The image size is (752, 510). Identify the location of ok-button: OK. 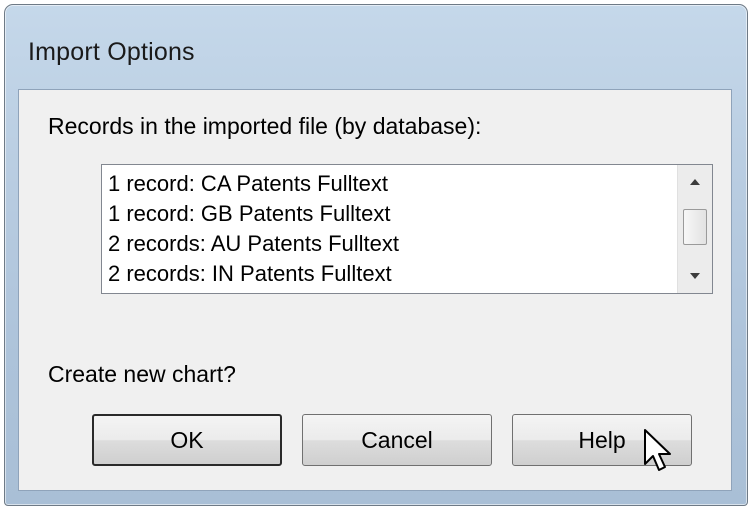
(187, 440).